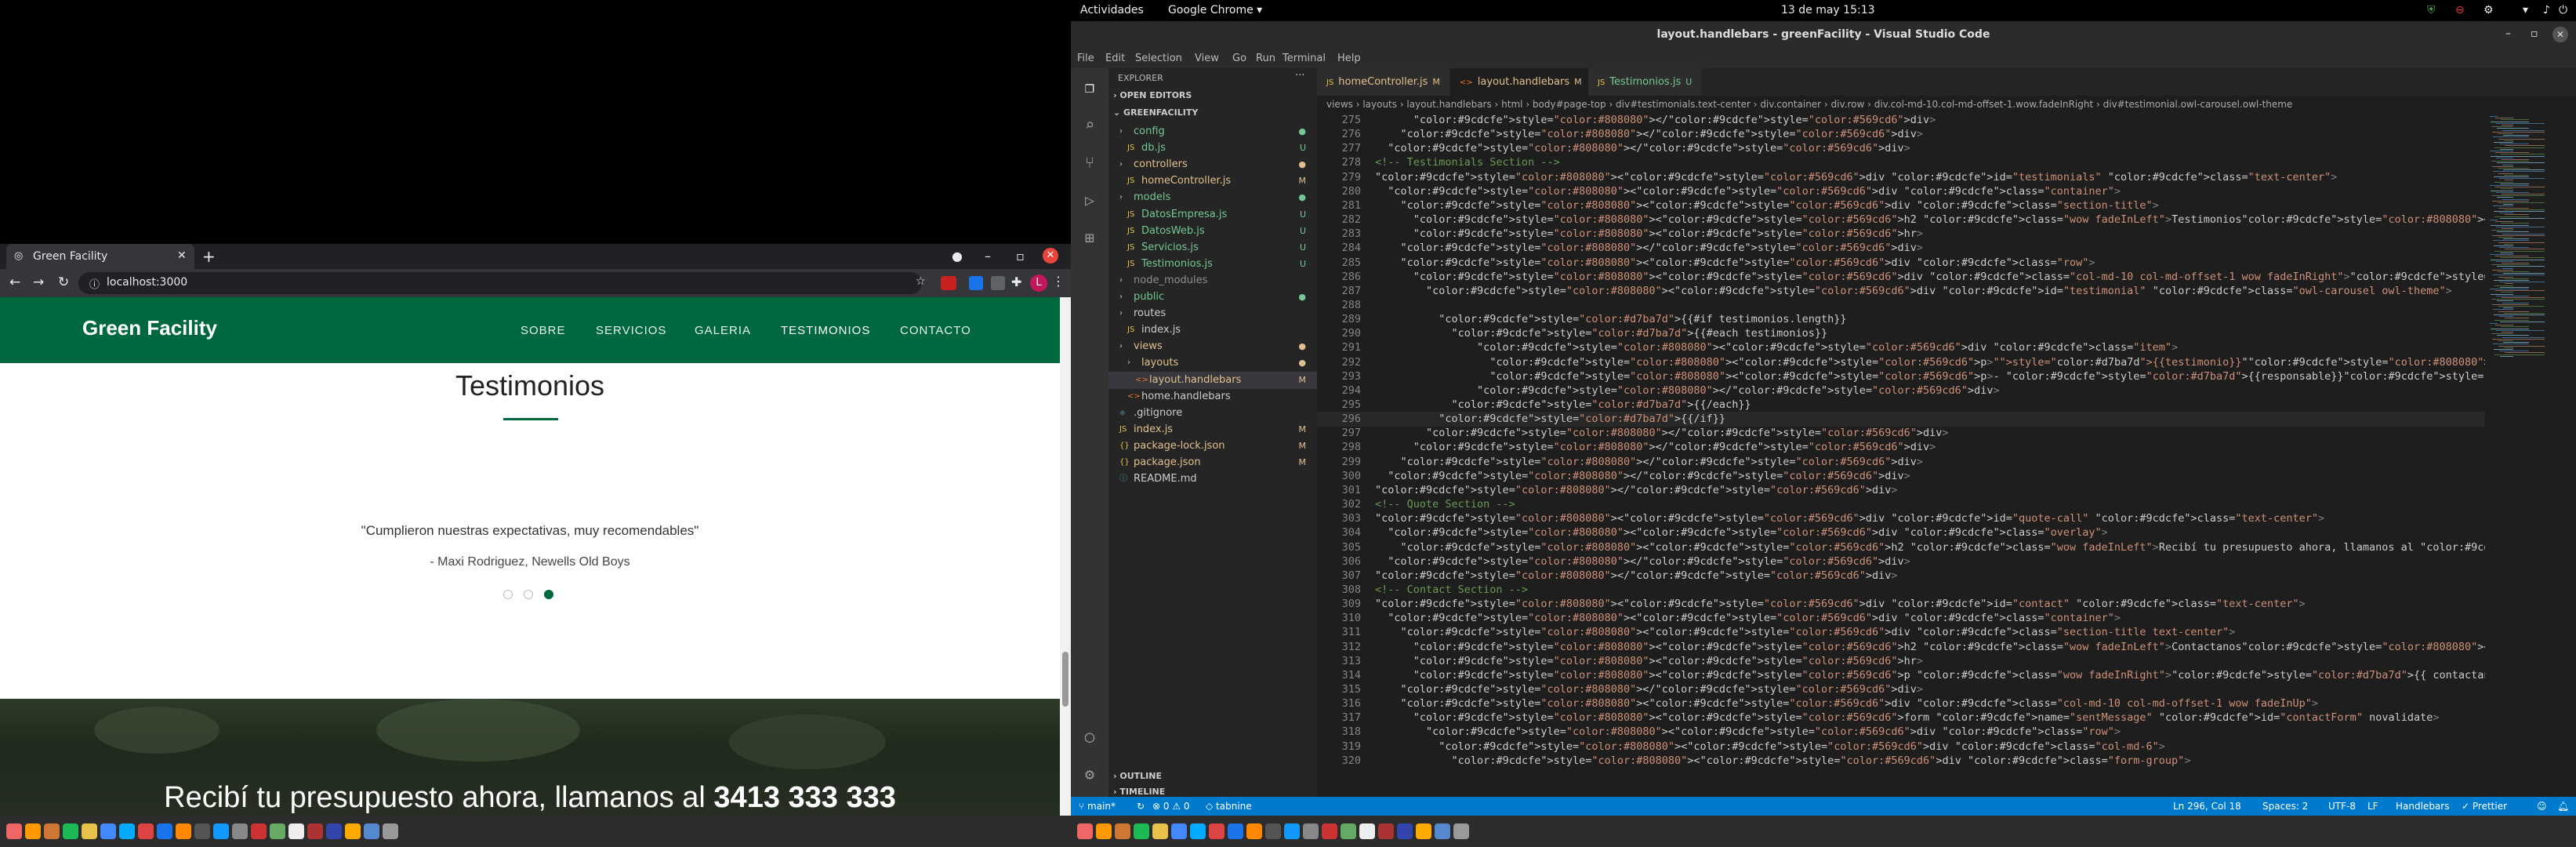 The image size is (2576, 847). What do you see at coordinates (1138, 776) in the screenshot?
I see `outline-header: › OUTLINE` at bounding box center [1138, 776].